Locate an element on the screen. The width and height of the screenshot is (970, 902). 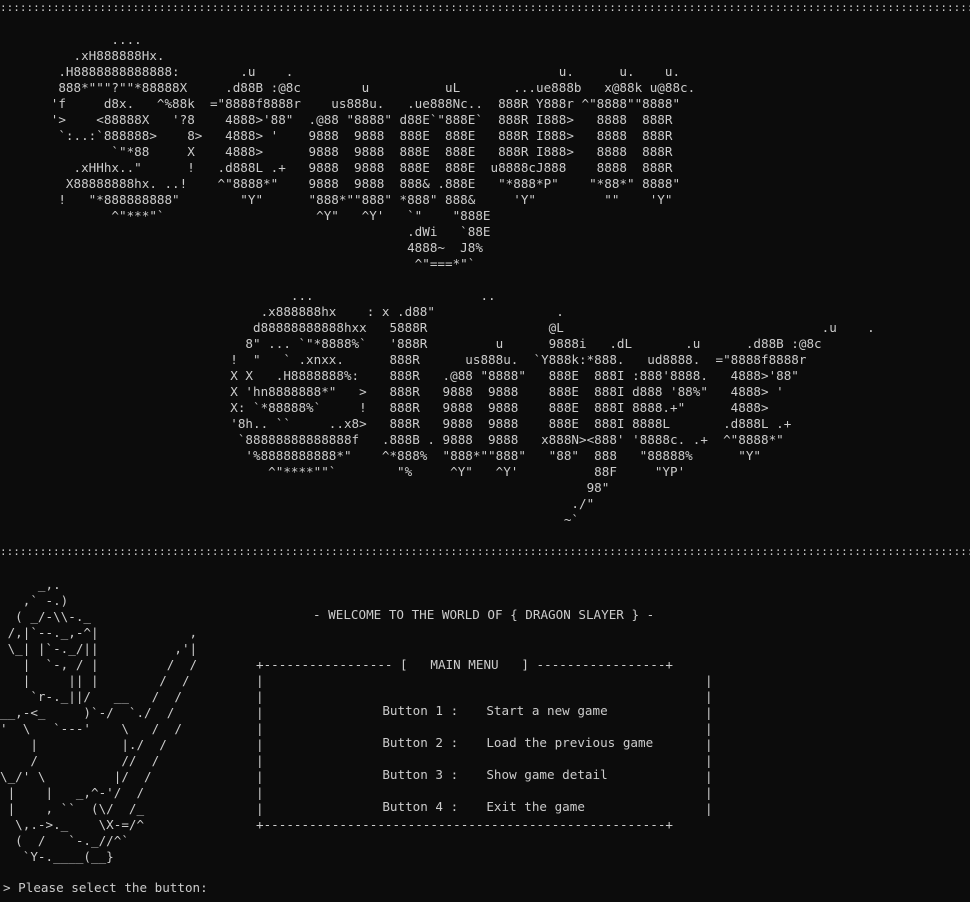
menu-option-action: Start a new game is located at coordinates (547, 710).